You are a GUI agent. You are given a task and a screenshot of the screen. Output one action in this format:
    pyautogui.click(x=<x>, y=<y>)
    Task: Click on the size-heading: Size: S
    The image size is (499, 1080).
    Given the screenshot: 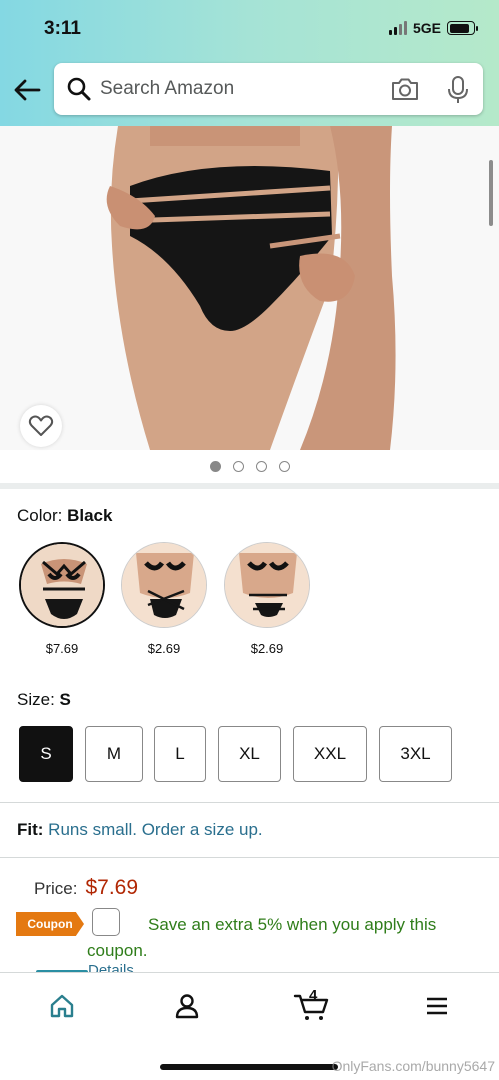 What is the action you would take?
    pyautogui.click(x=44, y=700)
    